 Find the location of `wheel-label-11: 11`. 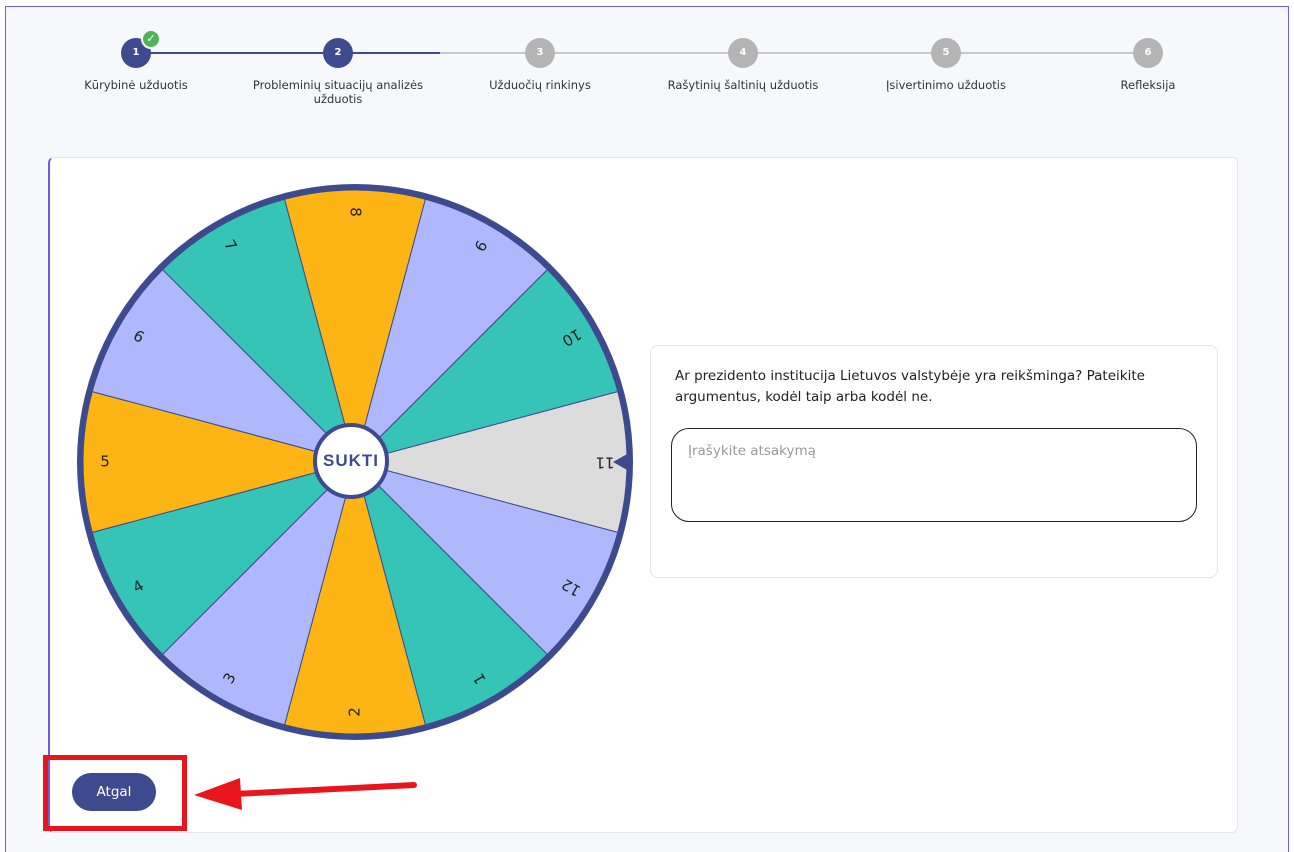

wheel-label-11: 11 is located at coordinates (604, 463).